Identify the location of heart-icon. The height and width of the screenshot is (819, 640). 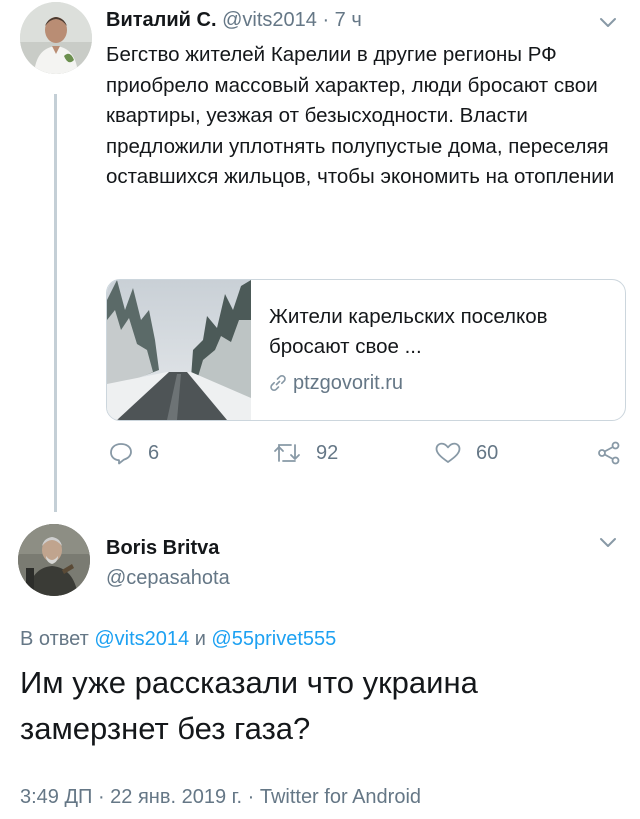
(448, 452).